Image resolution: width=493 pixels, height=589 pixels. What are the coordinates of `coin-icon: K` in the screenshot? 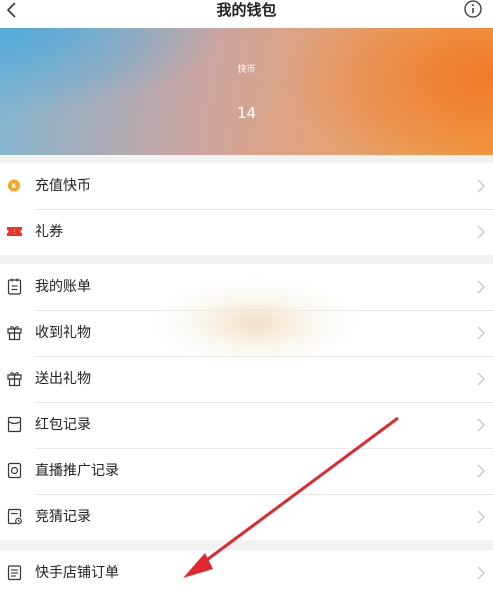 It's located at (14, 185).